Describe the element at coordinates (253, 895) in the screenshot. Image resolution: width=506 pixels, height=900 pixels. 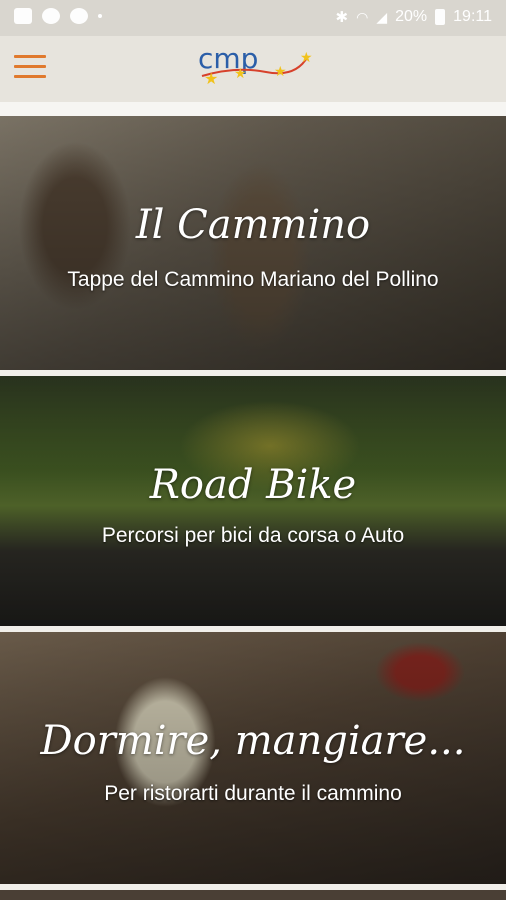
I see `next-card-peek` at that location.